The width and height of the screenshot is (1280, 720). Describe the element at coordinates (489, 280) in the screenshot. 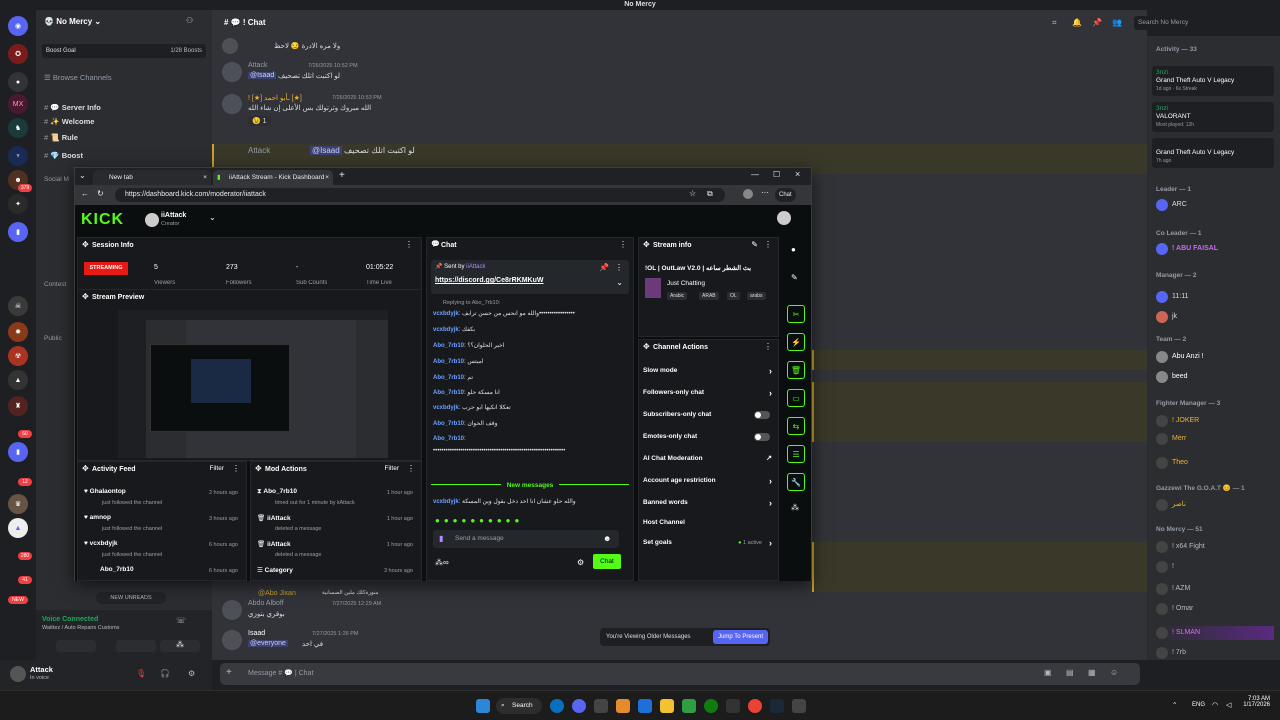

I see `pinned-link: https://discord.gg/Ce8rRKMKuW` at that location.